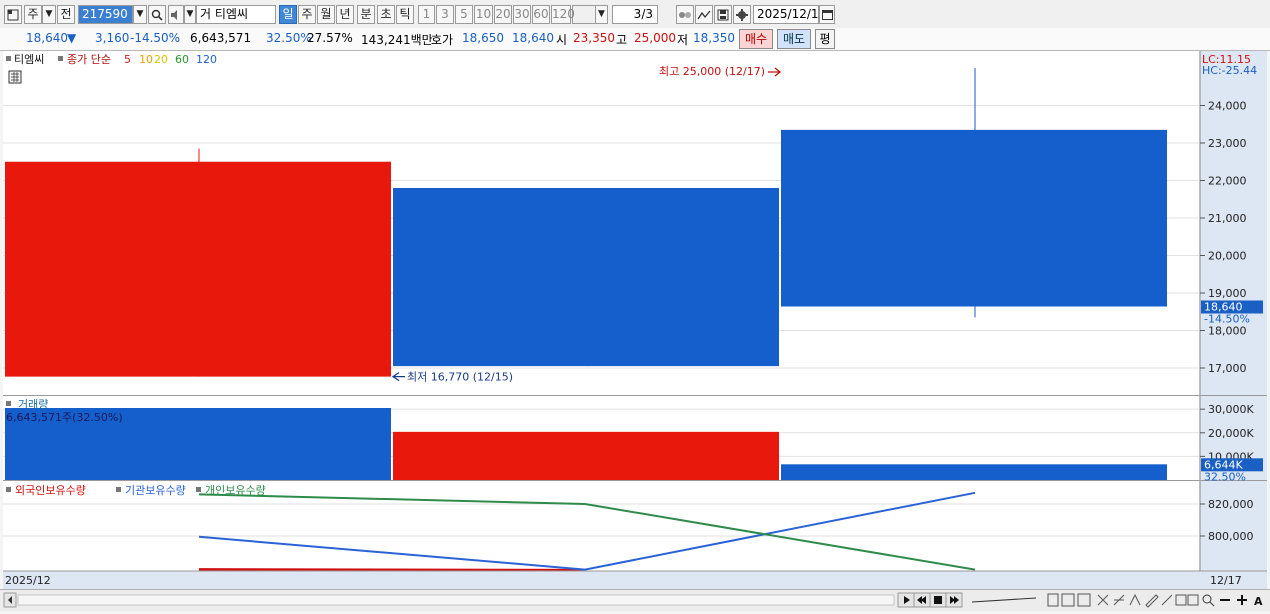 Image resolution: width=1270 pixels, height=614 pixels. Describe the element at coordinates (146, 59) in the screenshot. I see `legend-ma-period: 10` at that location.